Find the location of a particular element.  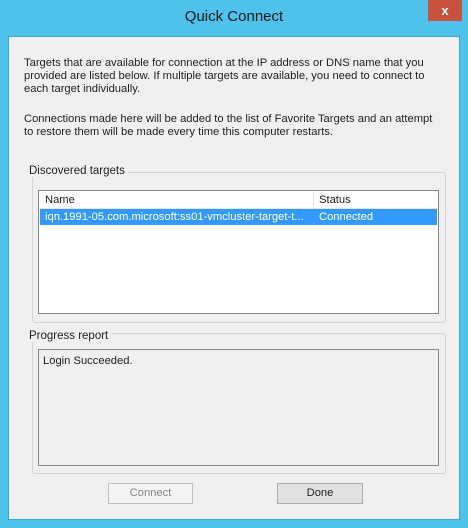

progress-message: Login Succeeded. is located at coordinates (88, 361).